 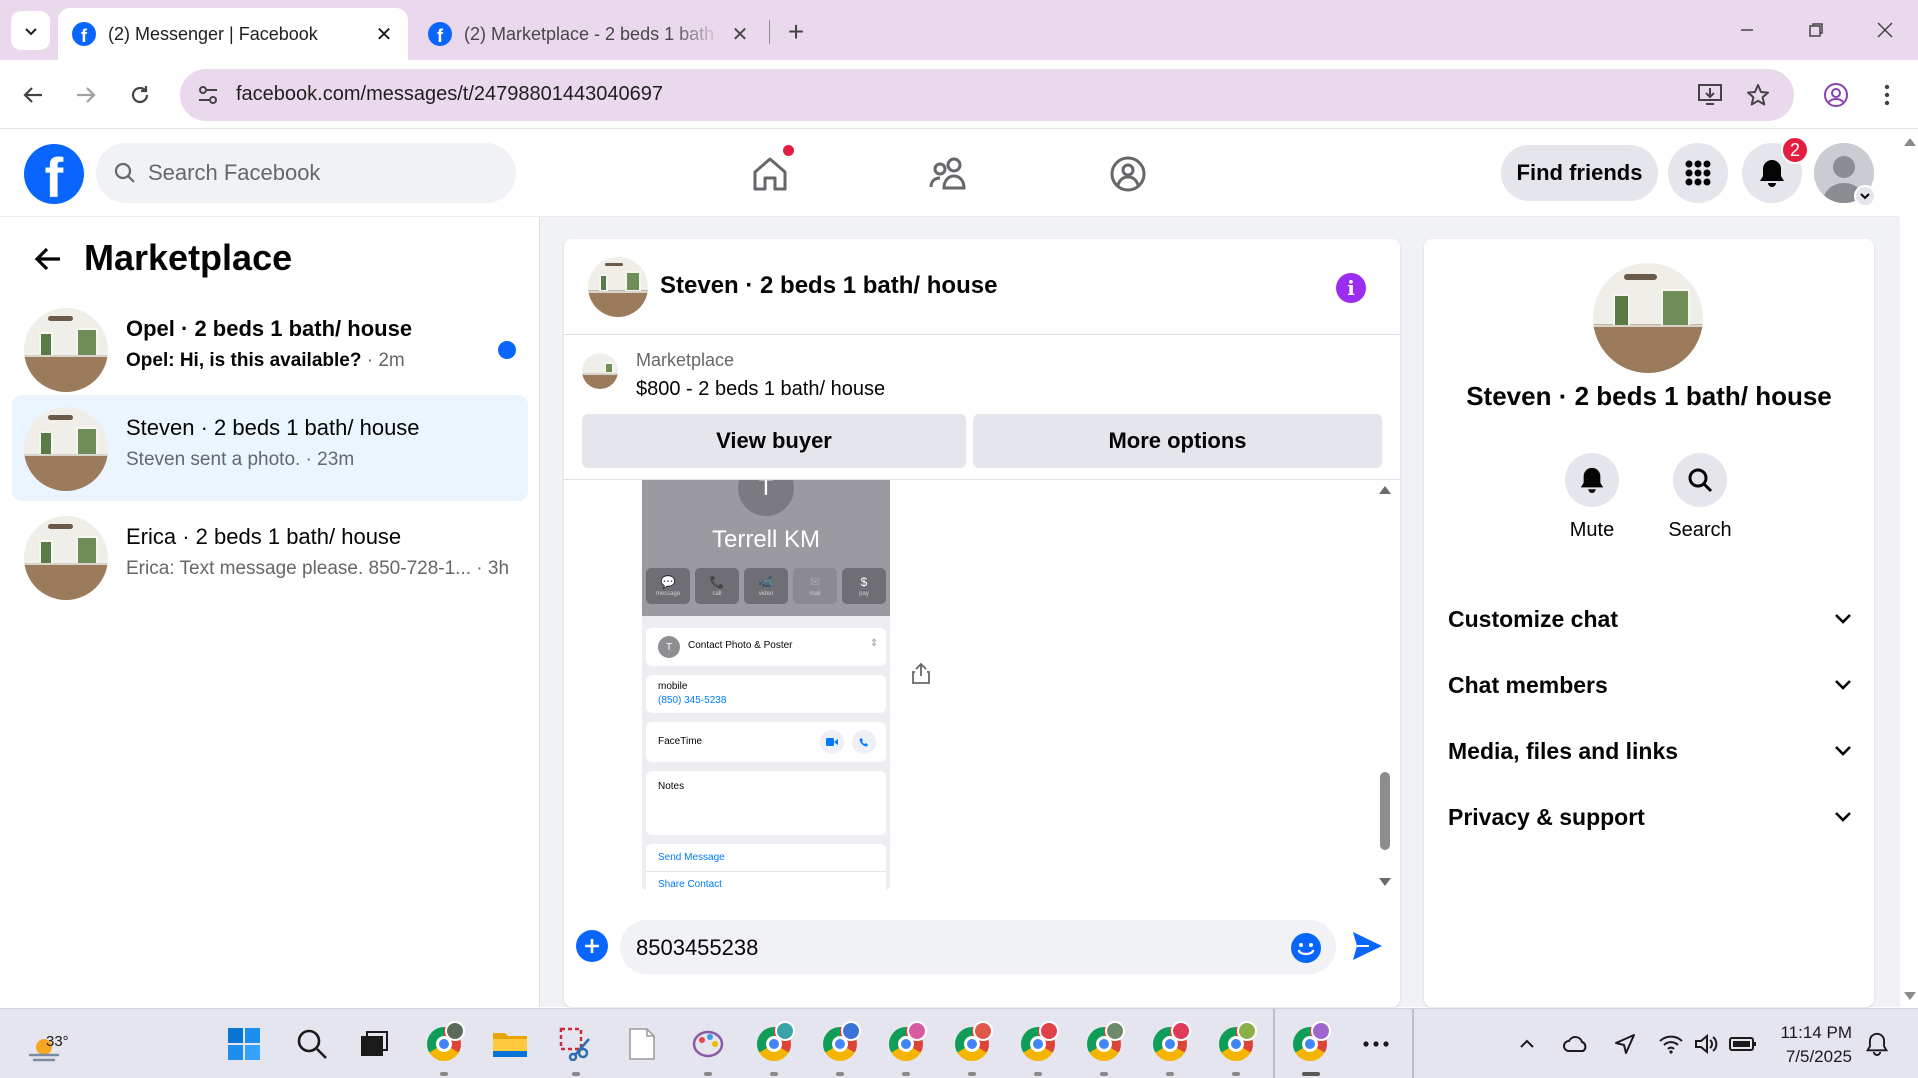 I want to click on chrome-profile-1-icon, so click(x=774, y=1042).